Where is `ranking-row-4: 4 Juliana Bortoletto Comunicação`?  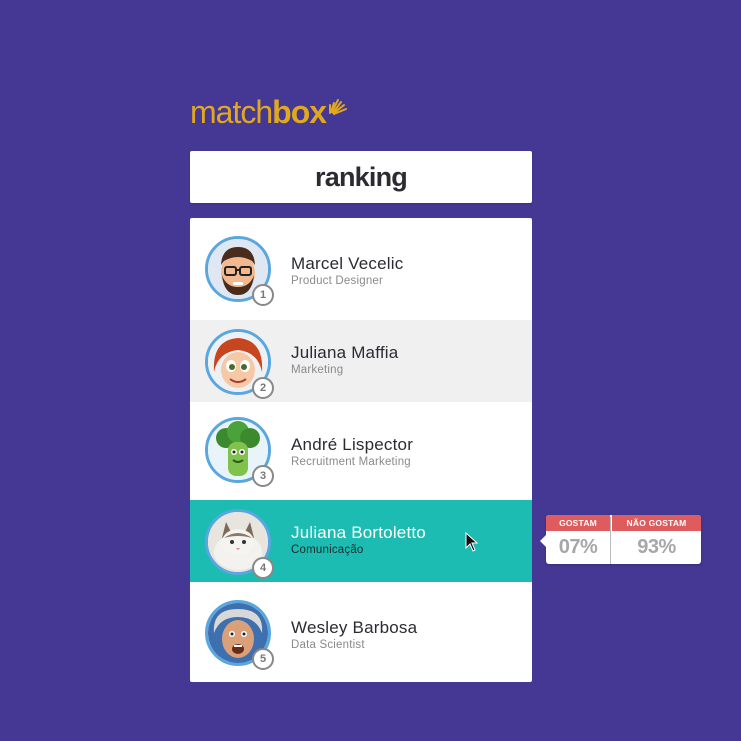 ranking-row-4: 4 Juliana Bortoletto Comunicação is located at coordinates (361, 541).